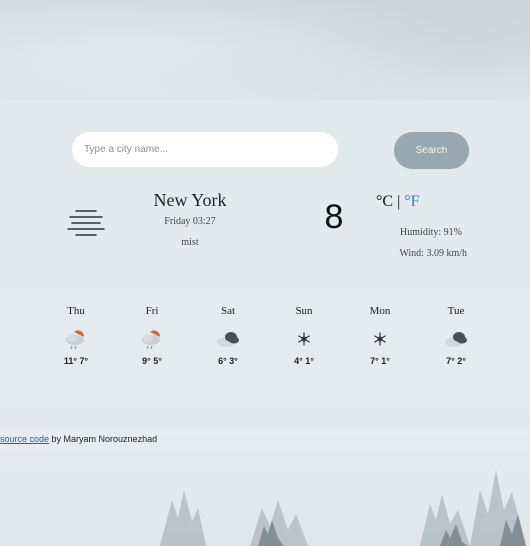 This screenshot has height=546, width=530. What do you see at coordinates (152, 361) in the screenshot?
I see `forecast-temps: 9° 5°` at bounding box center [152, 361].